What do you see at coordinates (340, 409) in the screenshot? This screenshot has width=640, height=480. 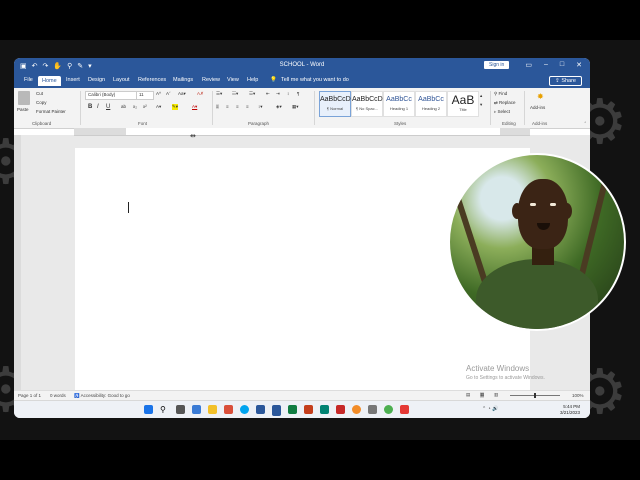 I see `pdf-reader-icon` at bounding box center [340, 409].